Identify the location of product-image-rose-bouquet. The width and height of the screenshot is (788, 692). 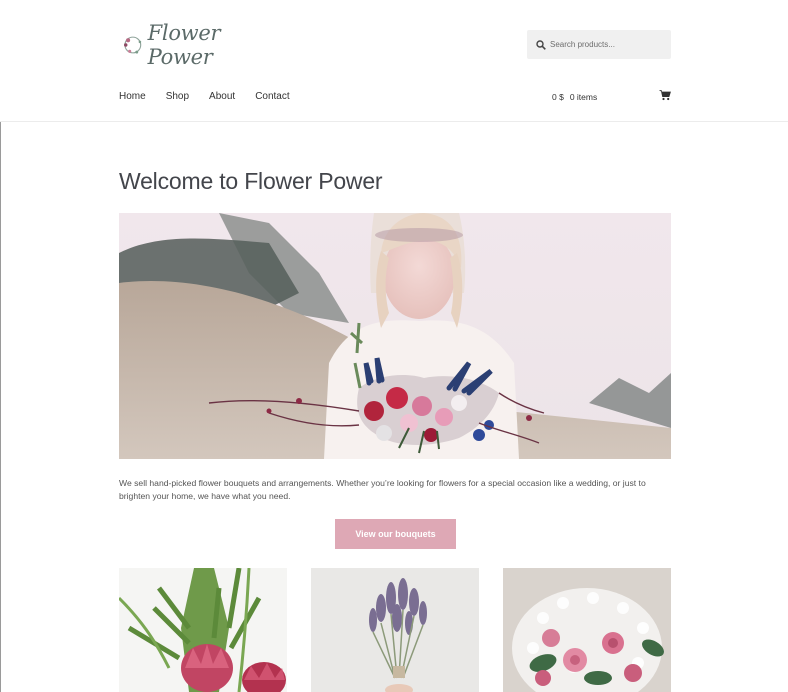
(587, 630).